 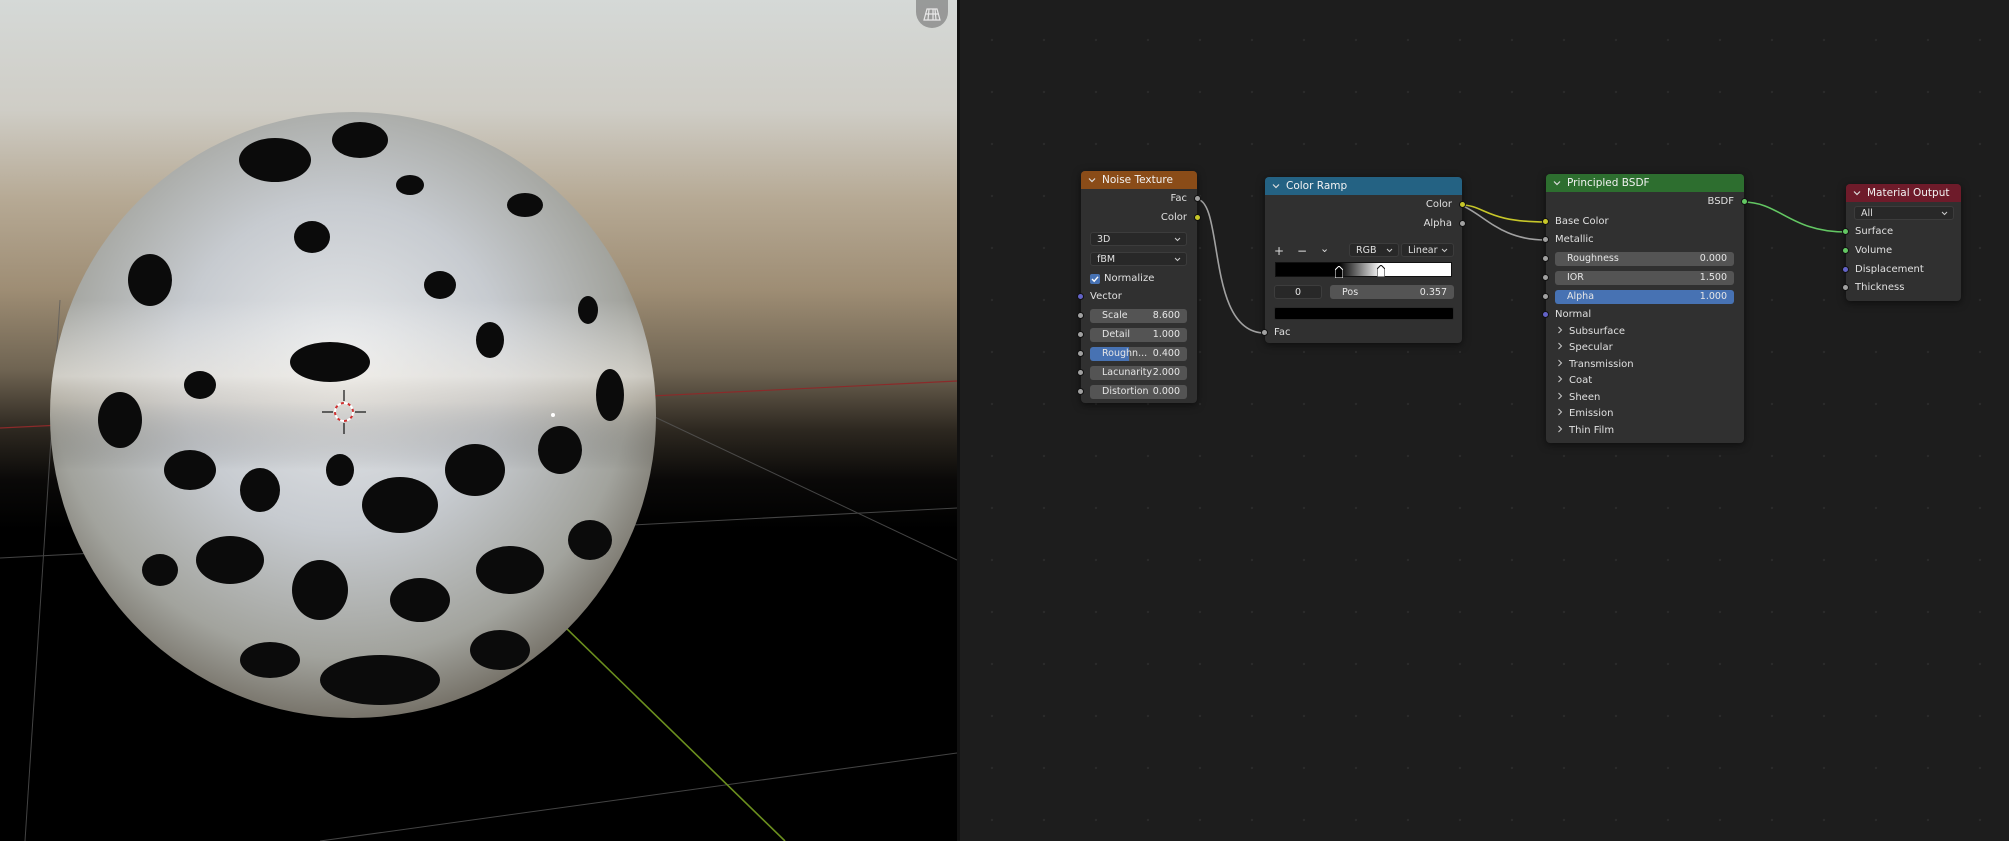 I want to click on distortion-field: Distortion 0.000, so click(x=1138, y=392).